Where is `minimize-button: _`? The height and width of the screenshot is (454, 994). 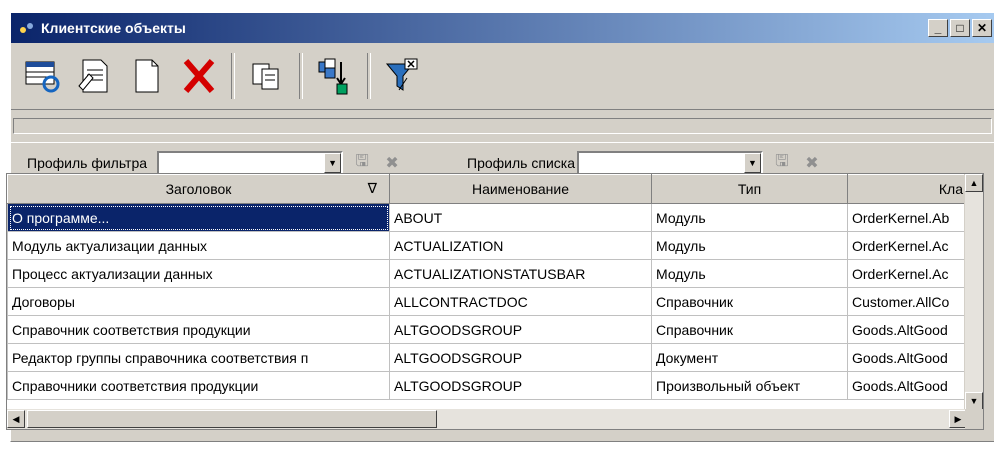
minimize-button: _ is located at coordinates (938, 28).